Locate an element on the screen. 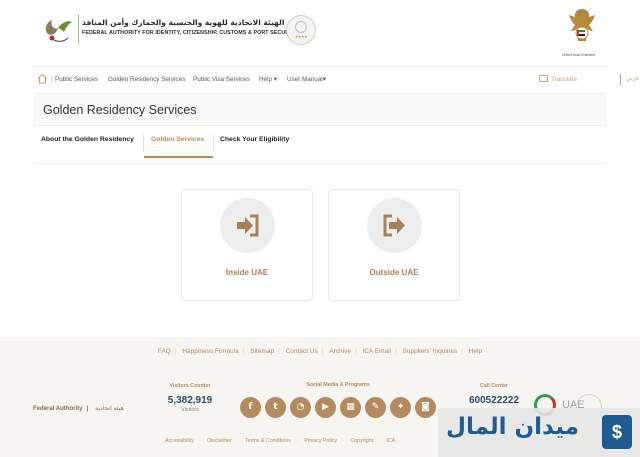 This screenshot has width=640, height=457. footer-link-privacy: Privacy Policy is located at coordinates (320, 441).